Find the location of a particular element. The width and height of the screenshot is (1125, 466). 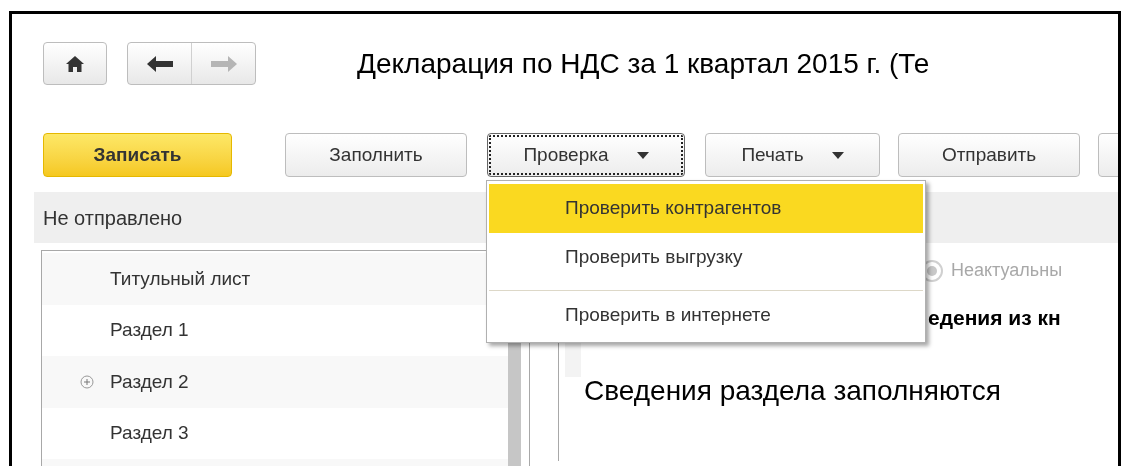

dropdown-button: Проверка is located at coordinates (586, 155).